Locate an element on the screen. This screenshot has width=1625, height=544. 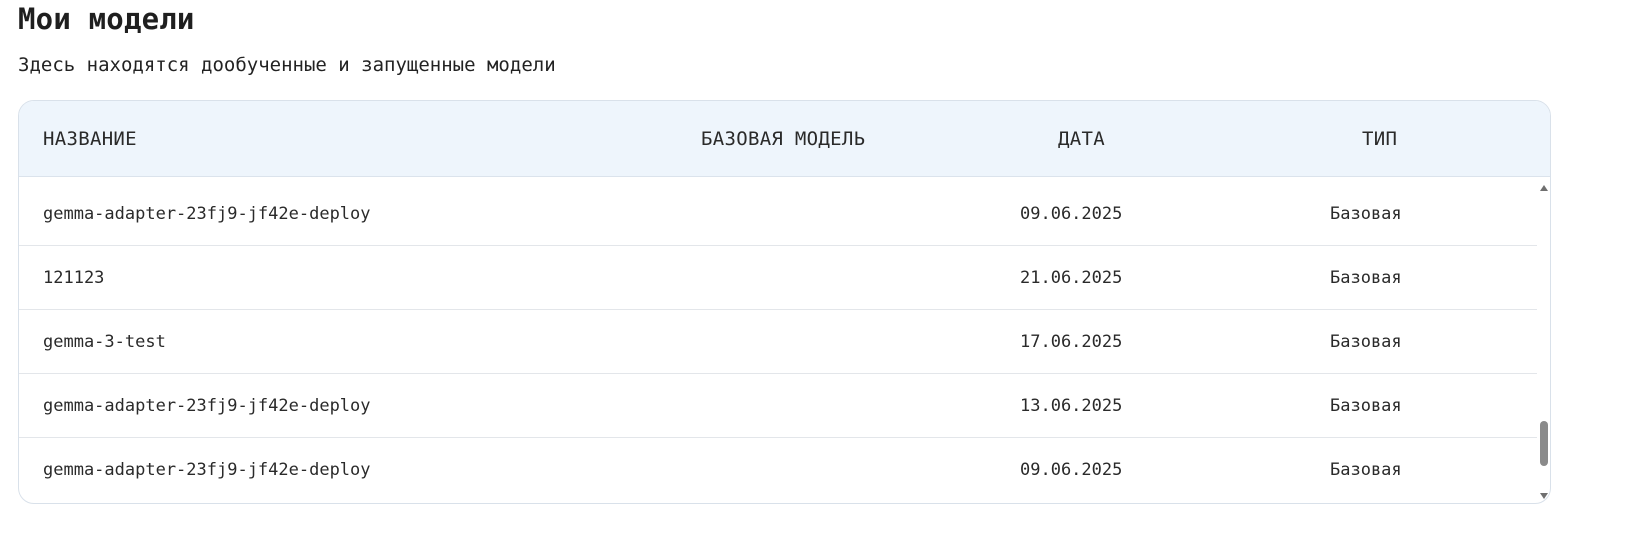
scroll-thumb is located at coordinates (1544, 443).